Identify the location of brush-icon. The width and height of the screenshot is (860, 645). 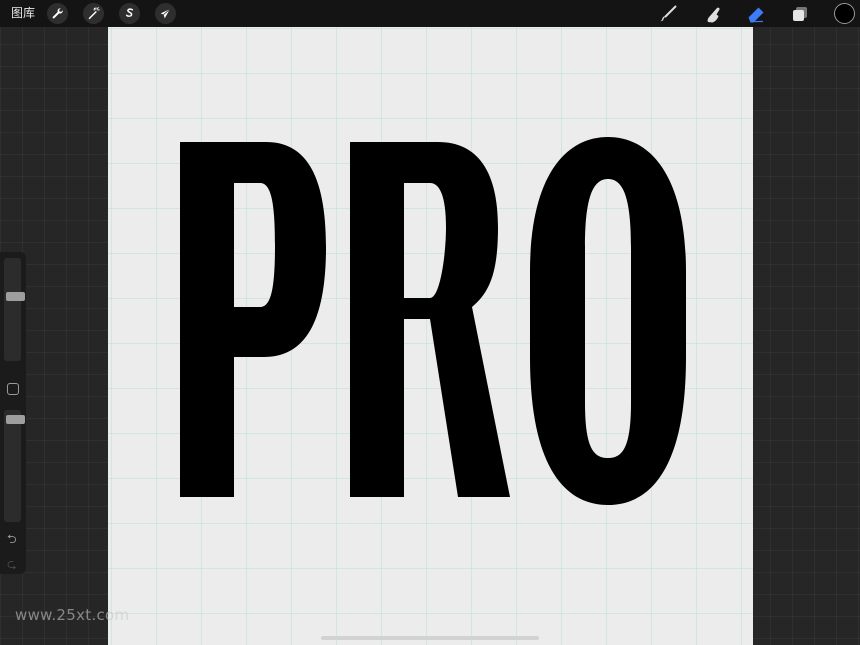
(668, 14).